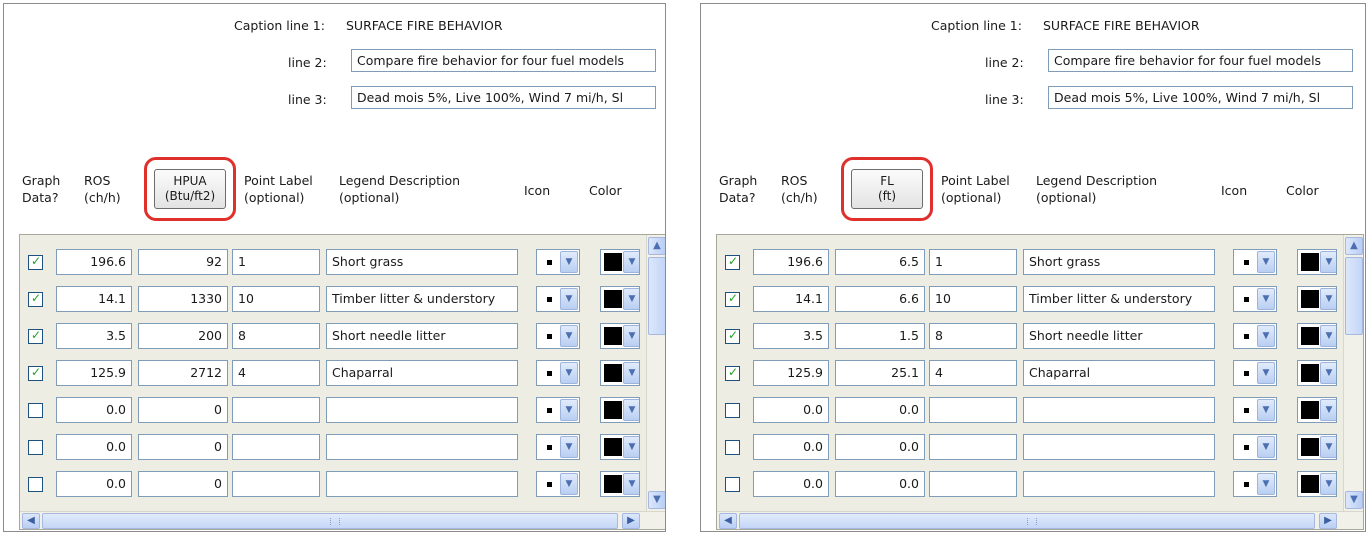 The image size is (1369, 535). What do you see at coordinates (190, 189) in the screenshot?
I see `output-variable-button: HPUA (Btu/ft2)` at bounding box center [190, 189].